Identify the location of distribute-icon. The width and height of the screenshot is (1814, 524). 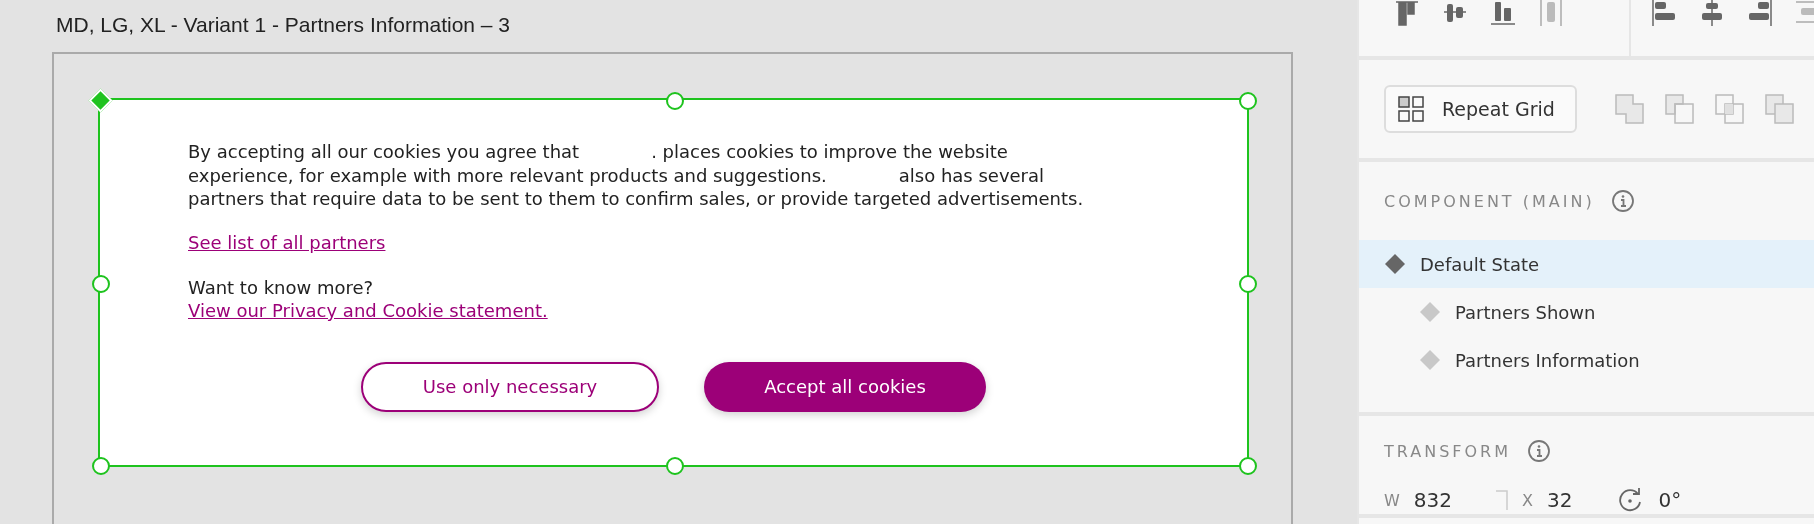
(1551, 13).